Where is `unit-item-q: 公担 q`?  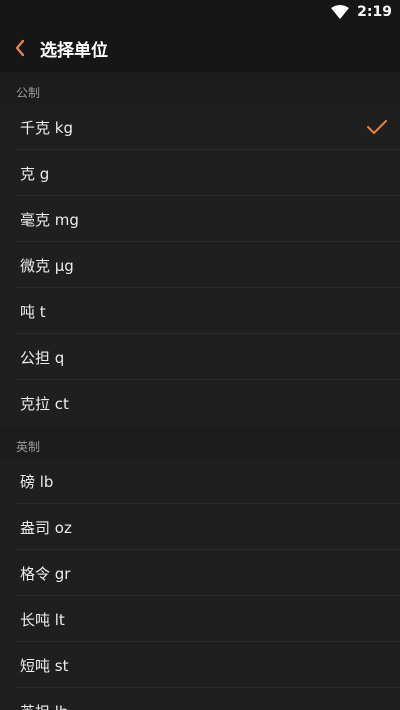 unit-item-q: 公担 q is located at coordinates (200, 357).